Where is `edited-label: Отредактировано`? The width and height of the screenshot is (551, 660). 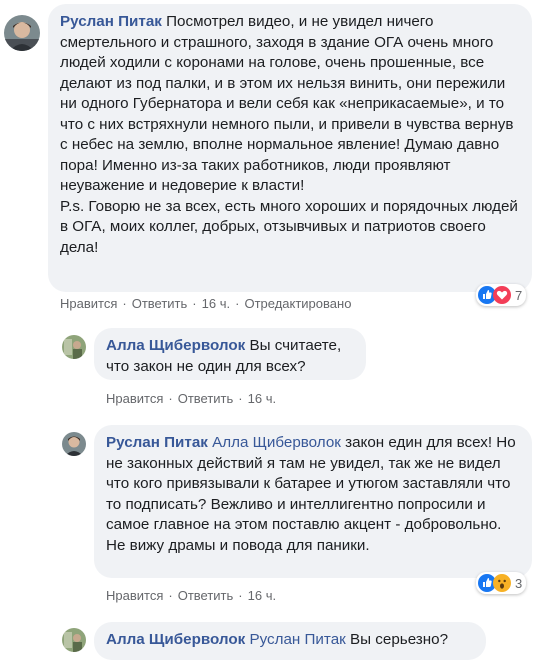
edited-label: Отредактировано is located at coordinates (298, 303).